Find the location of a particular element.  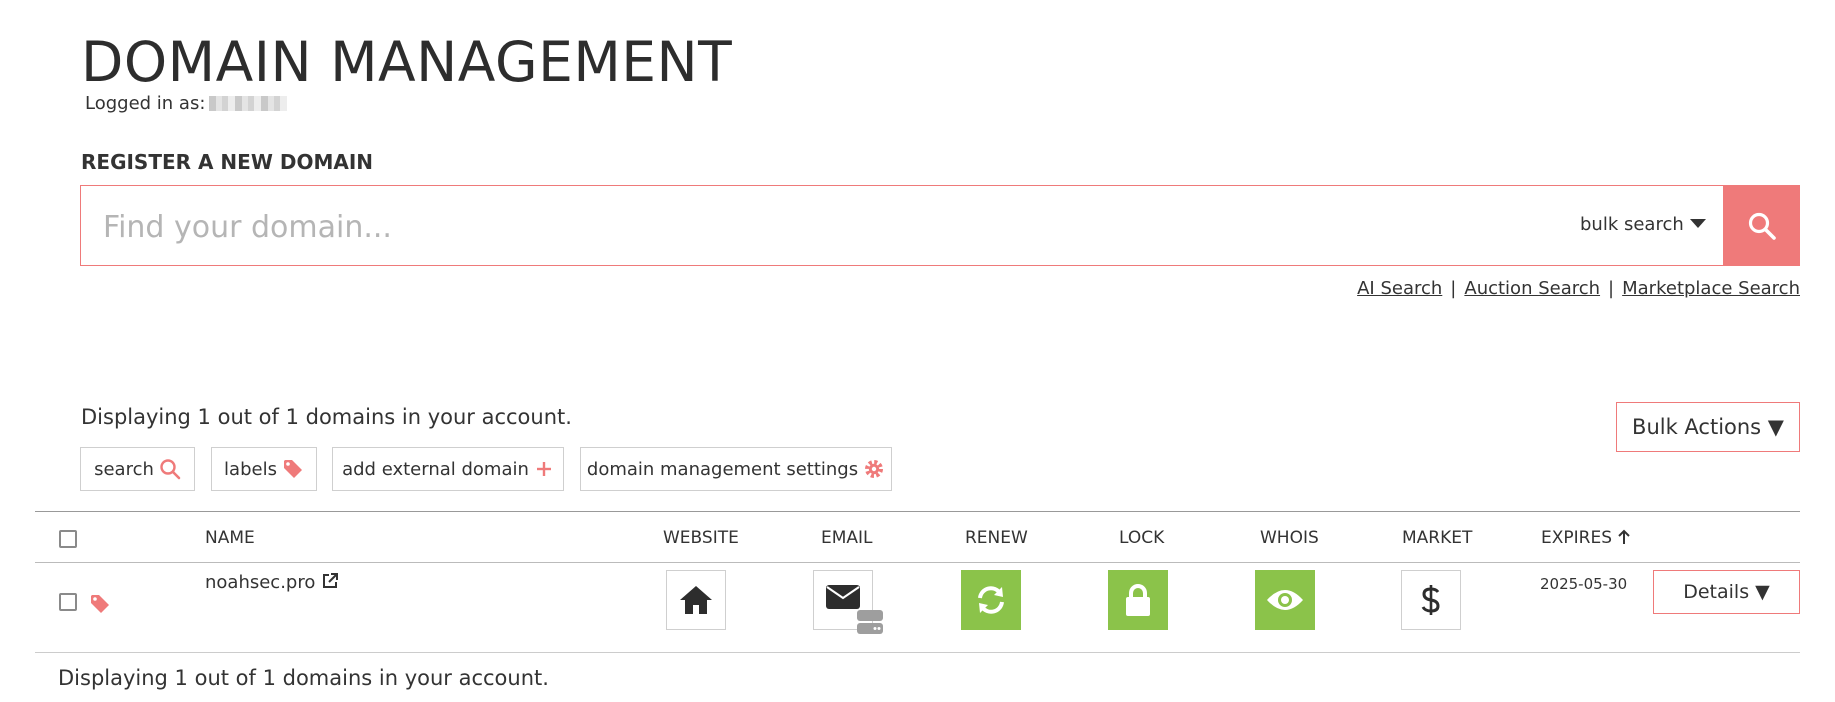

auction-search-link: Auction Search is located at coordinates (1532, 288).